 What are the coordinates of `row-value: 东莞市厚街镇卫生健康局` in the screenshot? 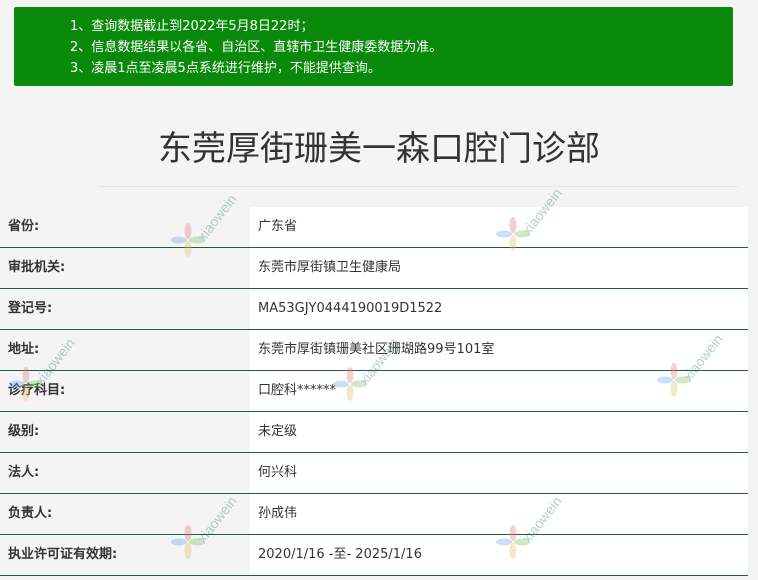 It's located at (499, 268).